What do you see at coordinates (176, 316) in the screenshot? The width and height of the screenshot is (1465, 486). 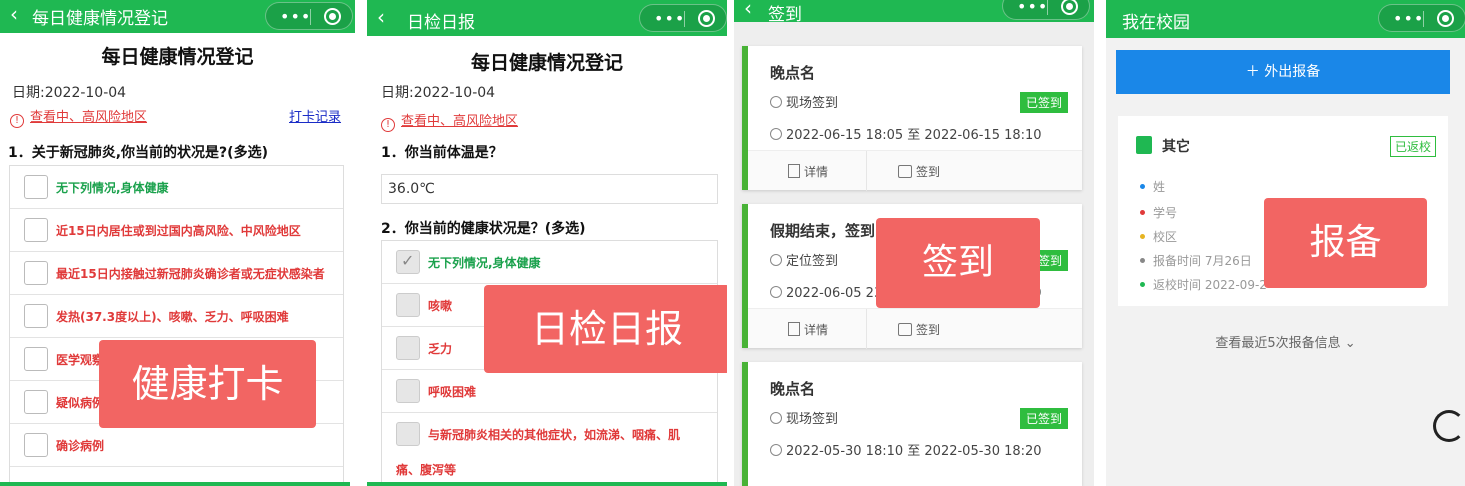 I see `option-item: 发热(37.3度以上)、咳嗽、乏力、呼吸困难` at bounding box center [176, 316].